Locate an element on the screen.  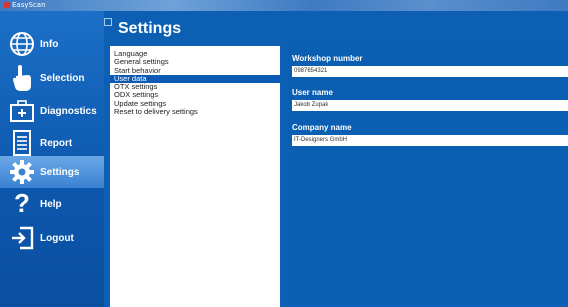
nav-item-selection: Selection is located at coordinates (52, 78).